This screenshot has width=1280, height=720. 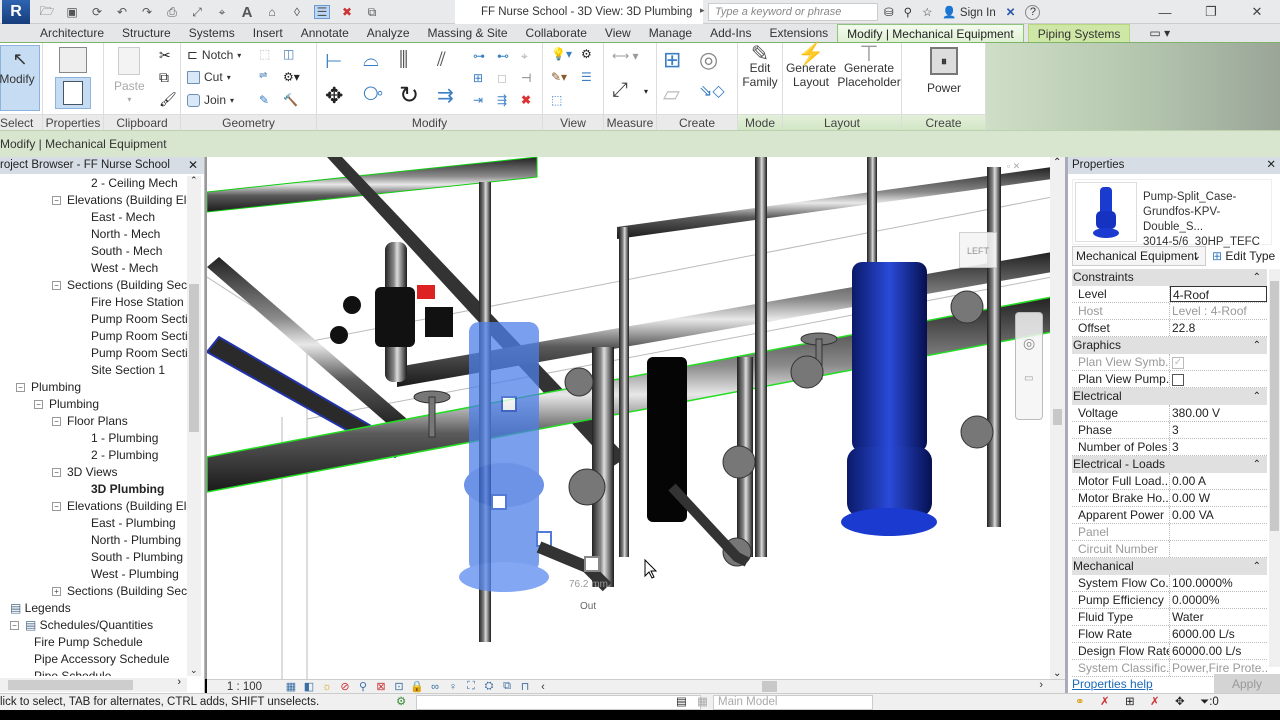 I want to click on paste-button: Paste ▾, so click(x=129, y=77).